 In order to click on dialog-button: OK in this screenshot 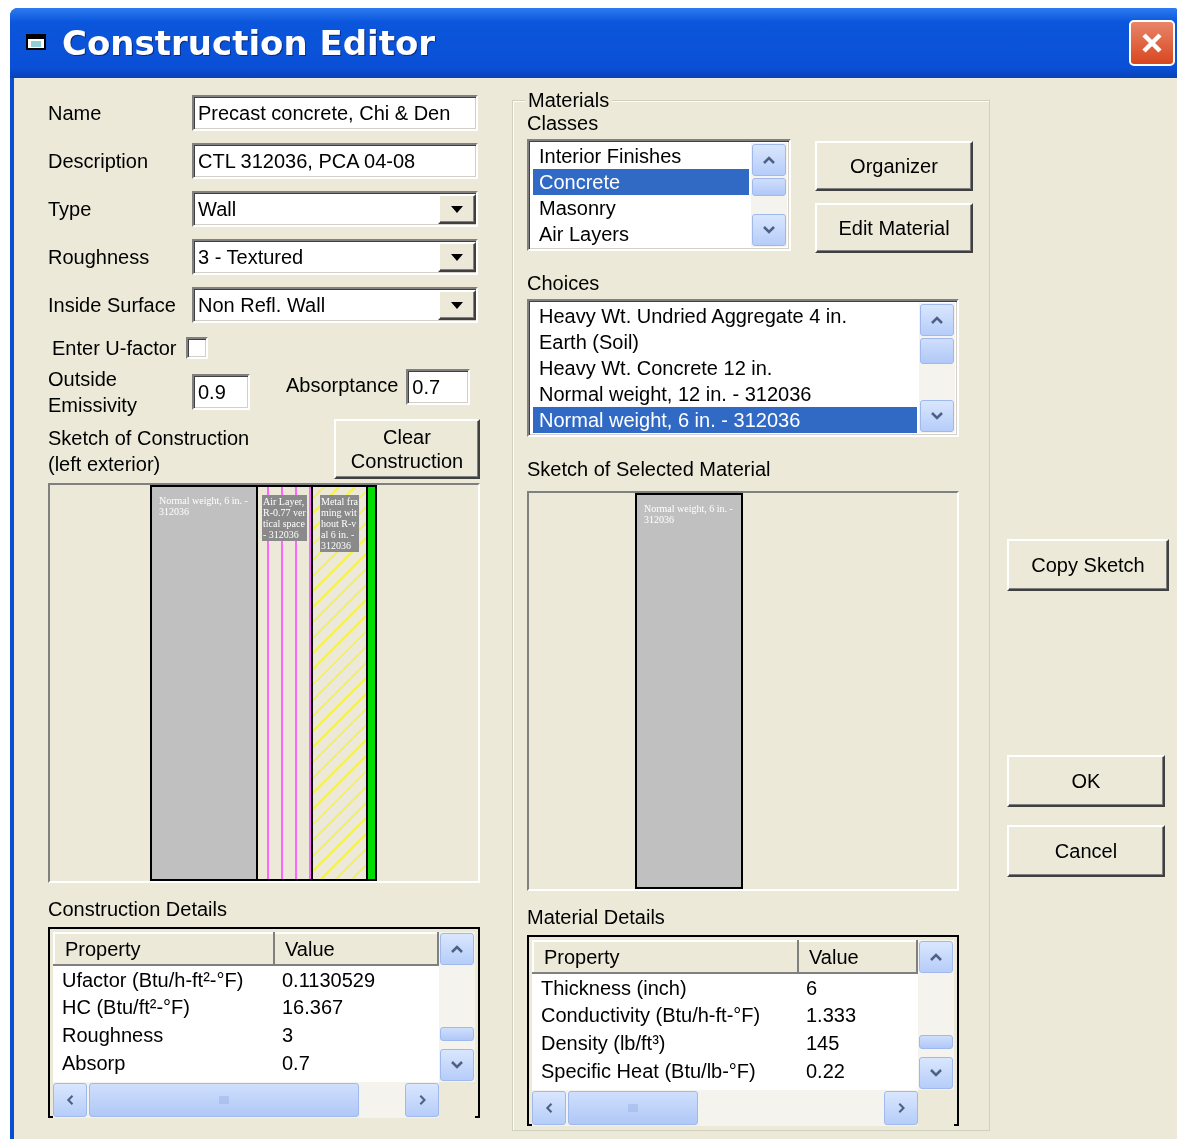, I will do `click(1086, 781)`.